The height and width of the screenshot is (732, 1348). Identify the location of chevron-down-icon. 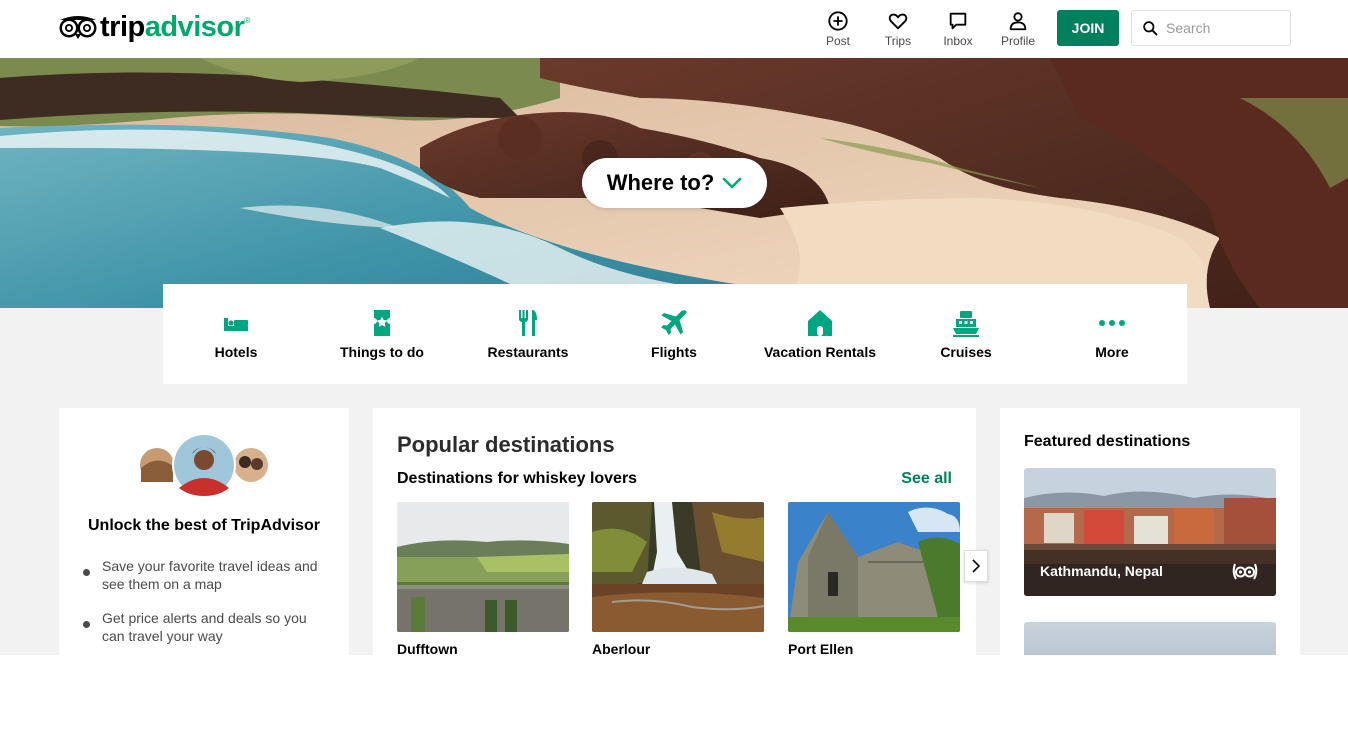
(732, 183).